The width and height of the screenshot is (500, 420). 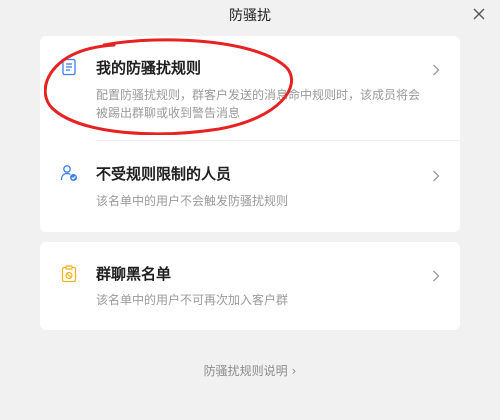 I want to click on user-check-icon, so click(x=69, y=173).